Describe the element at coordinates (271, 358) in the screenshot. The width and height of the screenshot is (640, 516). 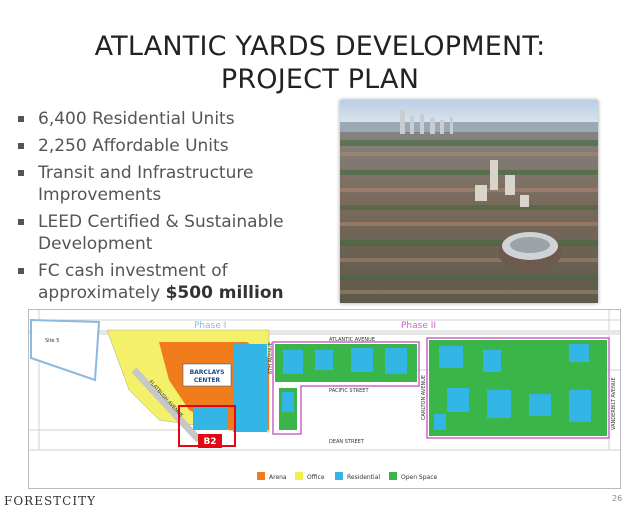
I see `sixth-avenue-label: 6TH AVENUE` at that location.